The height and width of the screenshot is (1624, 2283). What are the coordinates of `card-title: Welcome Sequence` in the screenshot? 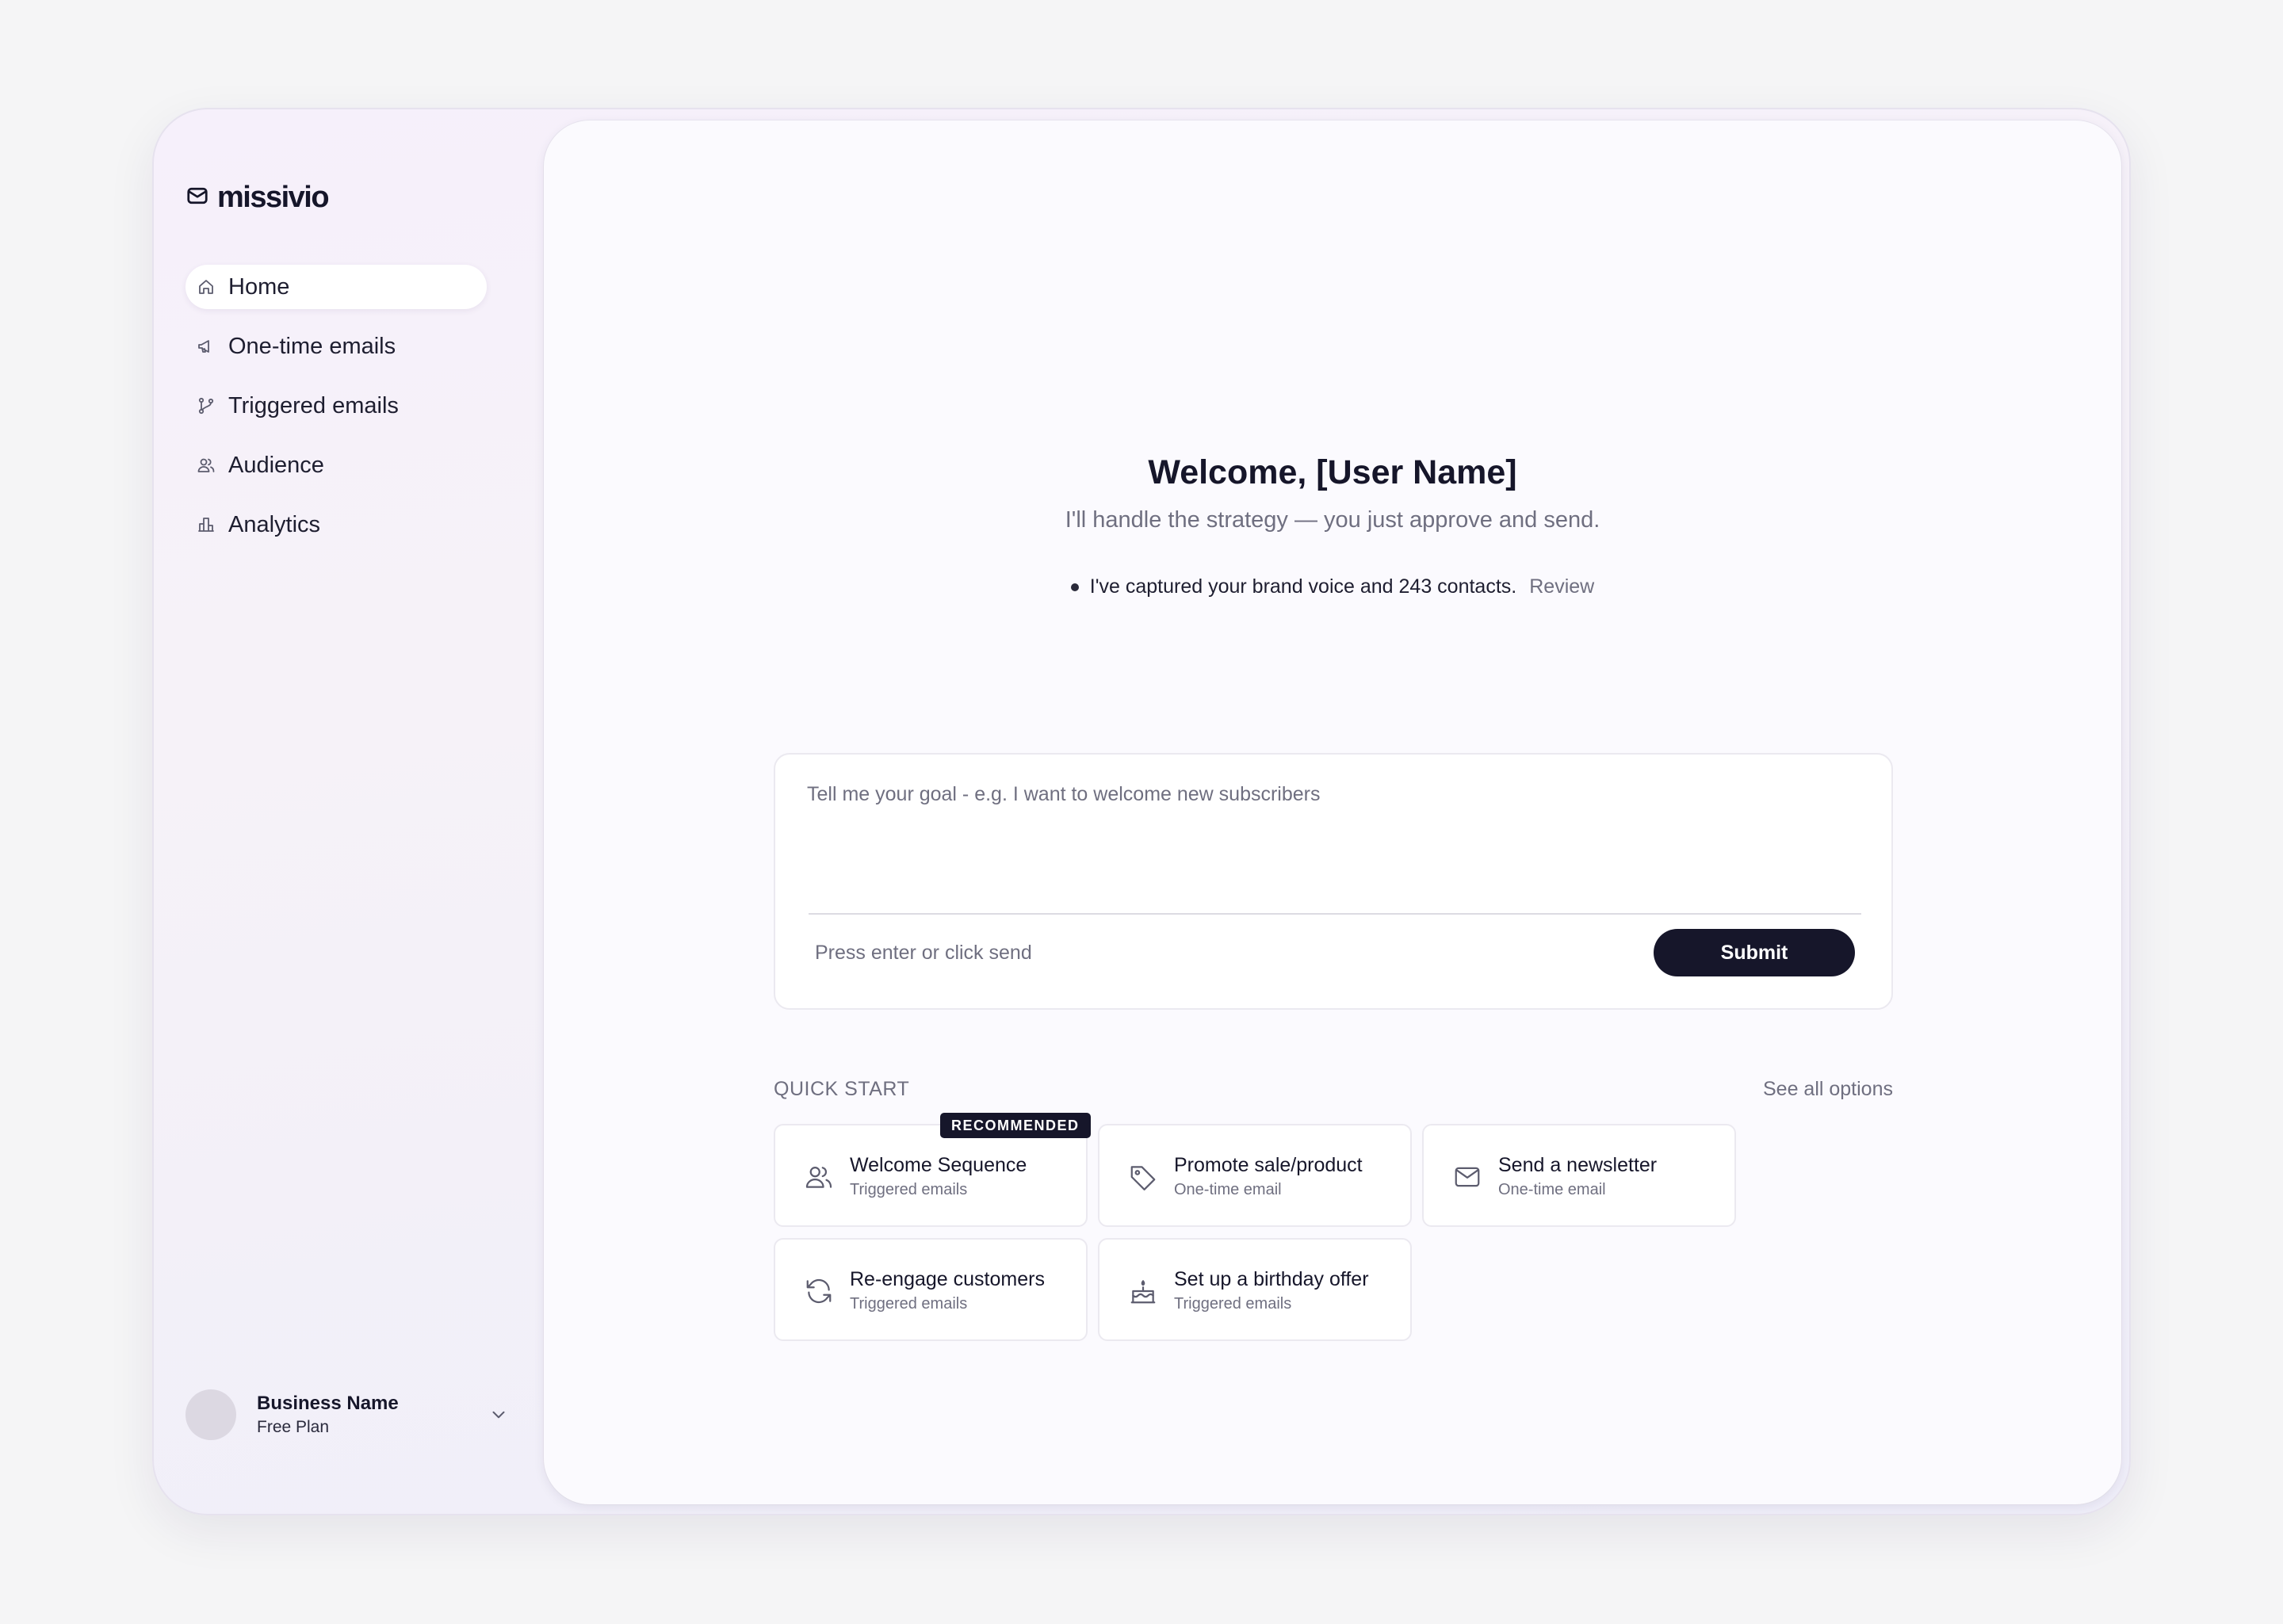 It's located at (938, 1165).